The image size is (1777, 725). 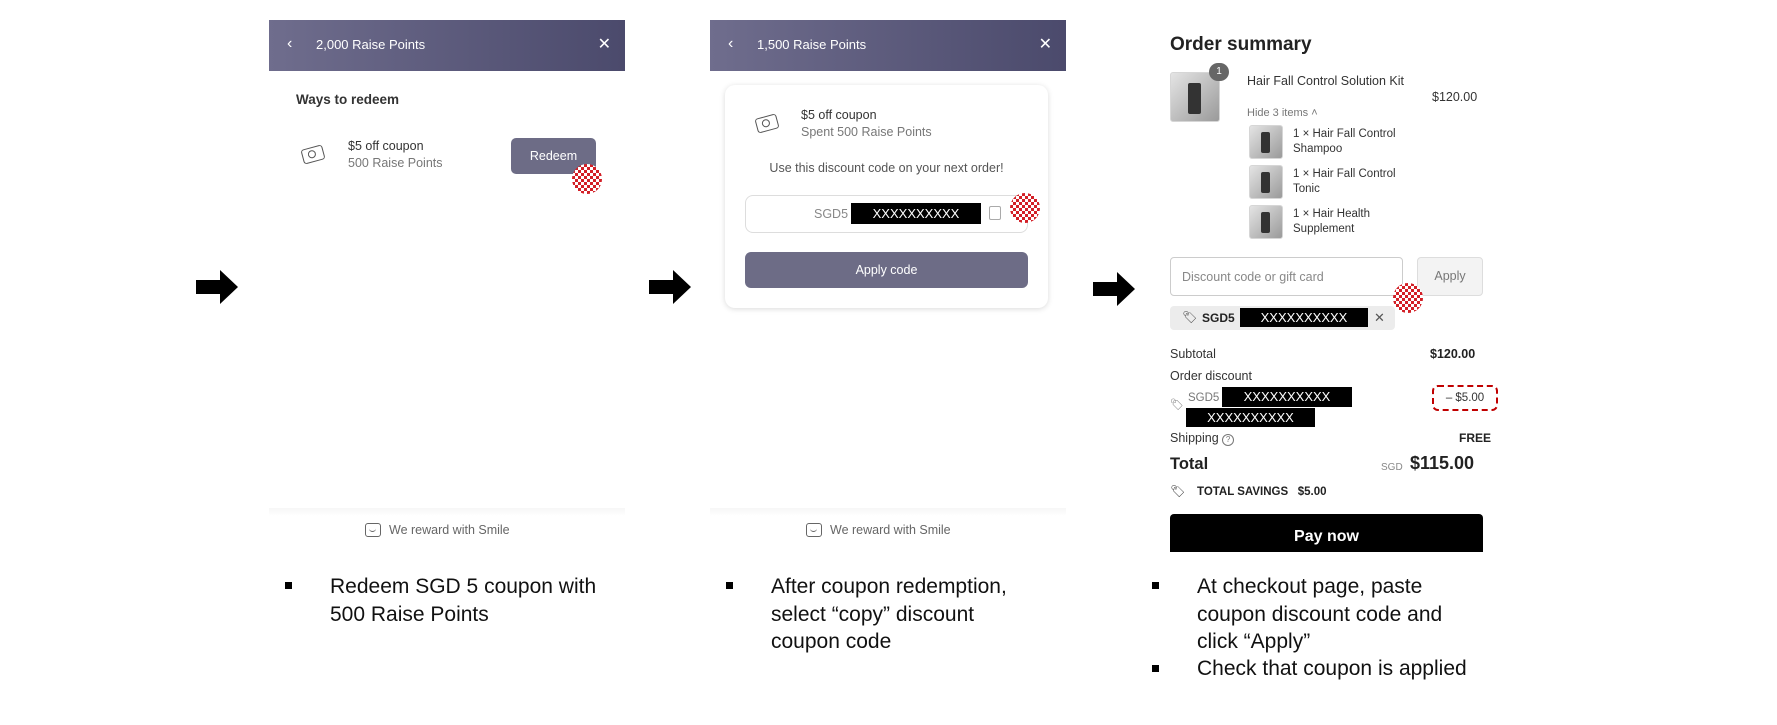 What do you see at coordinates (866, 132) in the screenshot?
I see `coupon-spent: Spent 500 Raise Points` at bounding box center [866, 132].